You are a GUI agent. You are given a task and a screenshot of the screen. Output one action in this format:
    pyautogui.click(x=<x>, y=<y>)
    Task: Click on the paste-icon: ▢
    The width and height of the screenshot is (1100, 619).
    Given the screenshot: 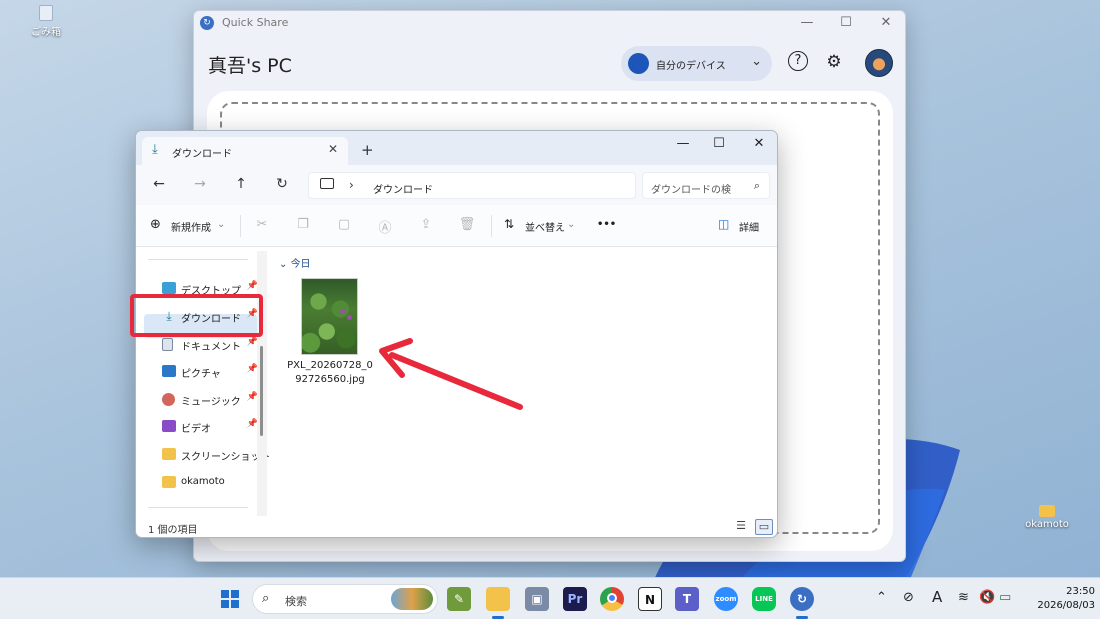 What is the action you would take?
    pyautogui.click(x=344, y=224)
    